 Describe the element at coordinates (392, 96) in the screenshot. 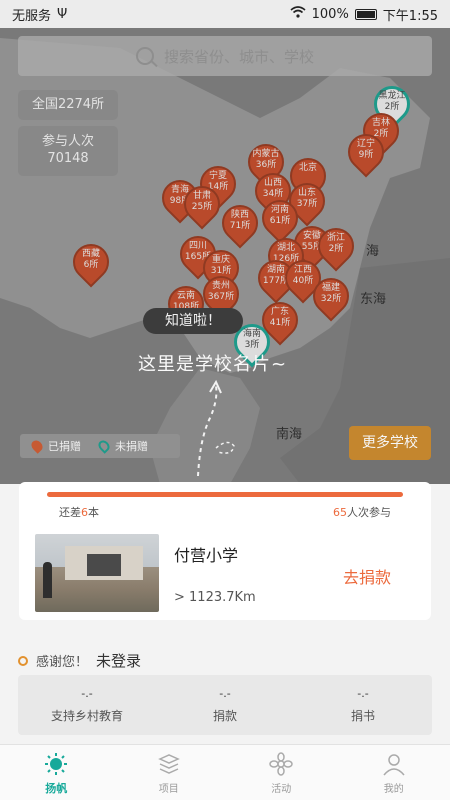

I see `pin-province: 黑龙江` at that location.